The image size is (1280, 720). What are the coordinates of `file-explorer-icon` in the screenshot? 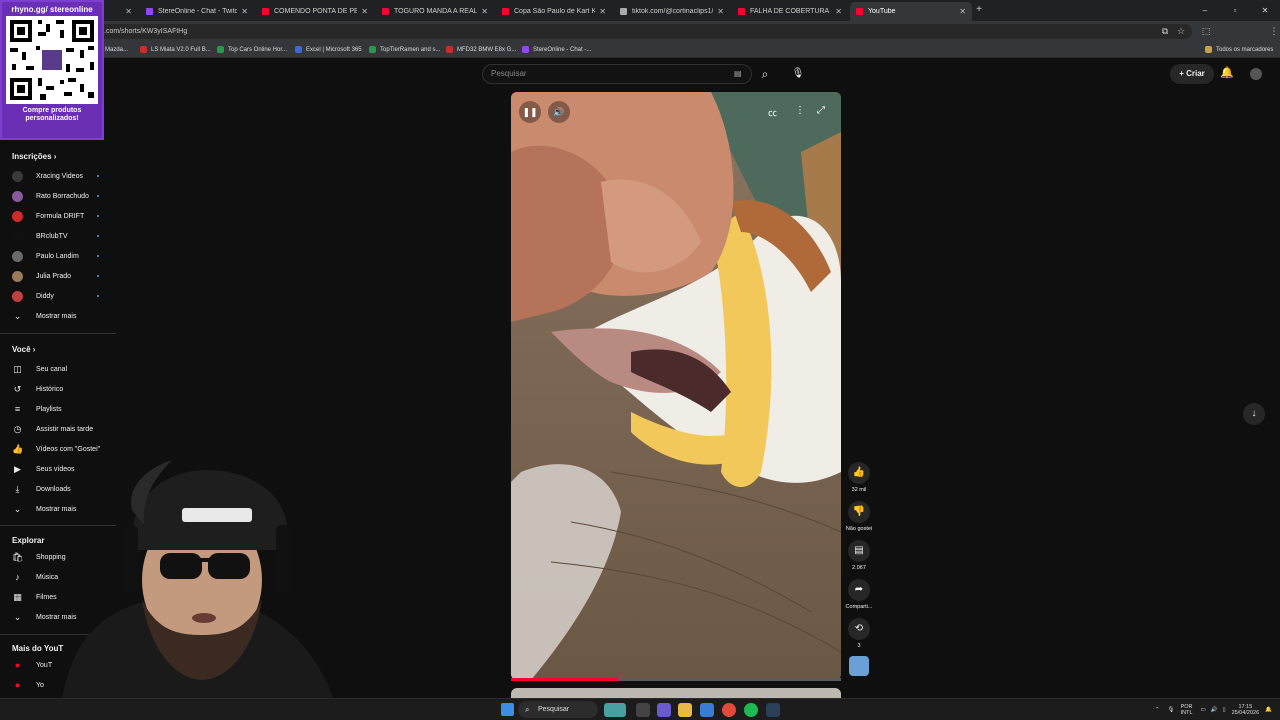 It's located at (685, 710).